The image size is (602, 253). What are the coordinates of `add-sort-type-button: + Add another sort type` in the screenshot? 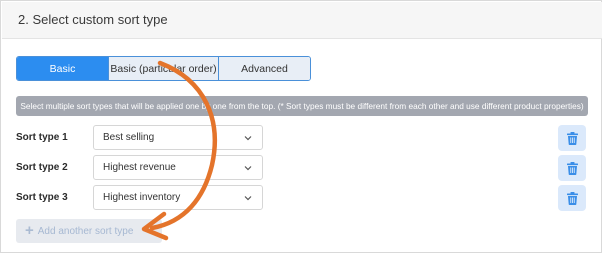 It's located at (89, 231).